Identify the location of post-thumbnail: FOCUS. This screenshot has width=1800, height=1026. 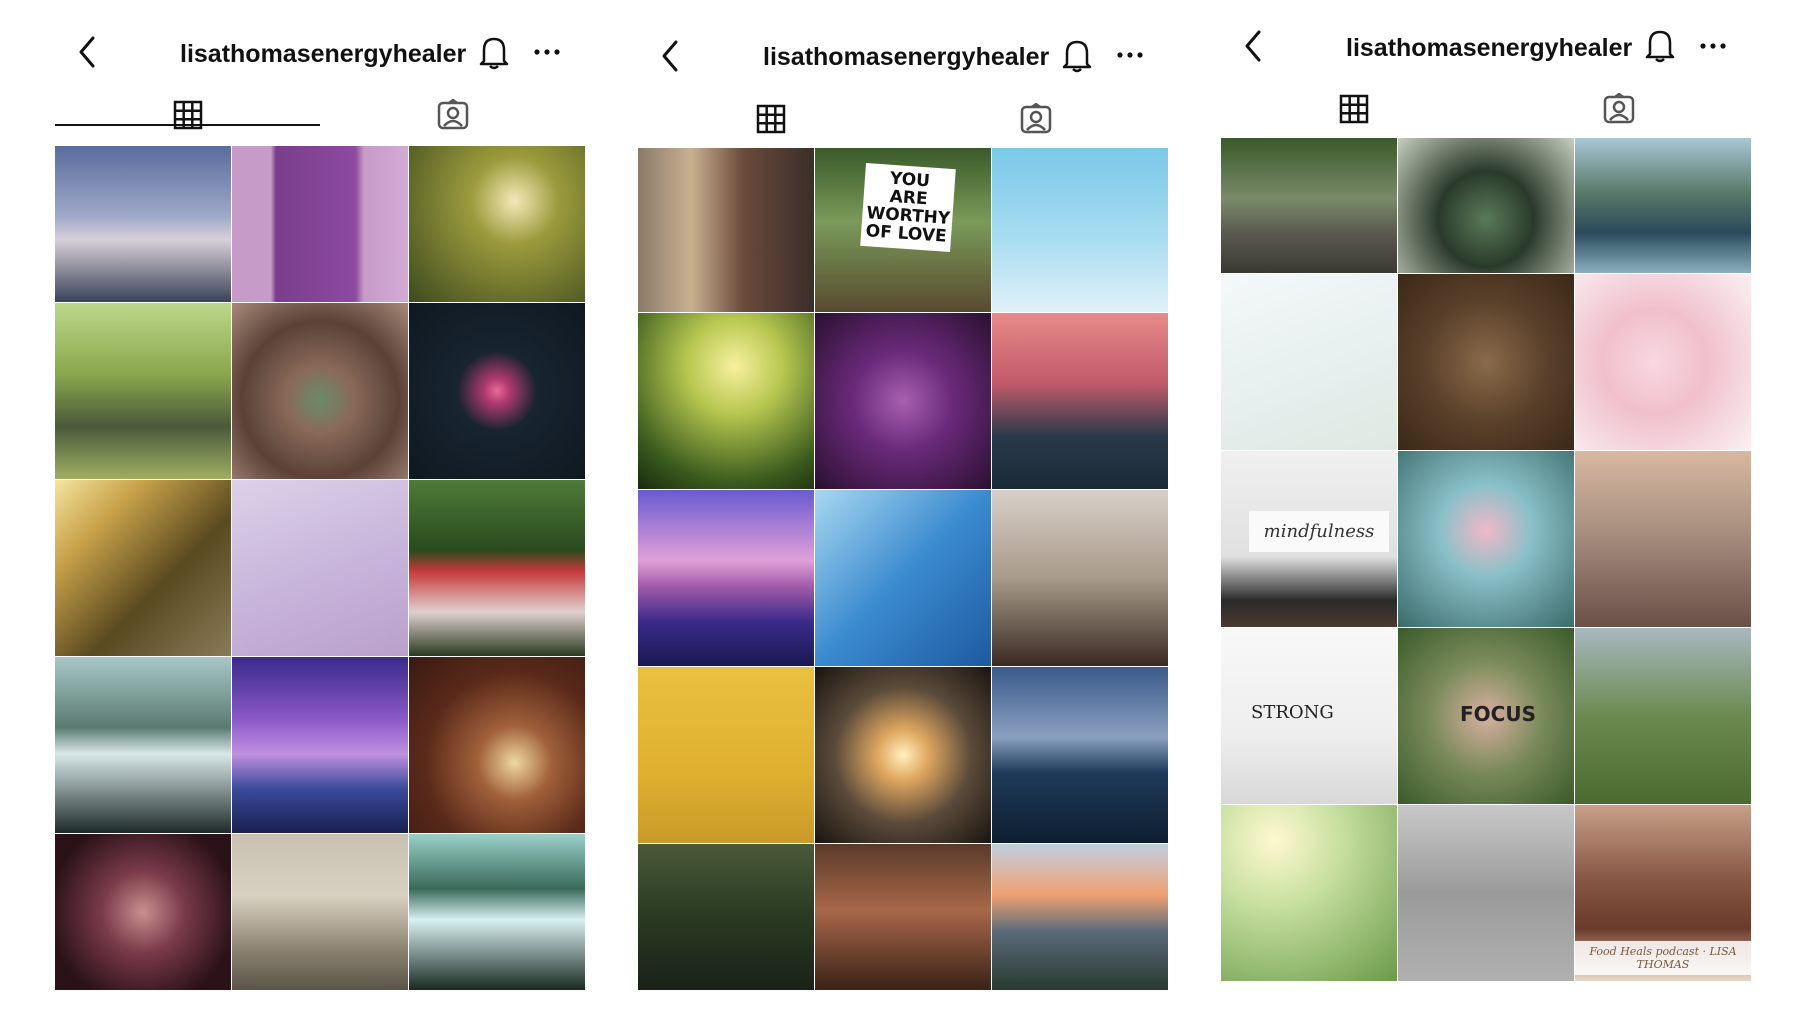
(1486, 716).